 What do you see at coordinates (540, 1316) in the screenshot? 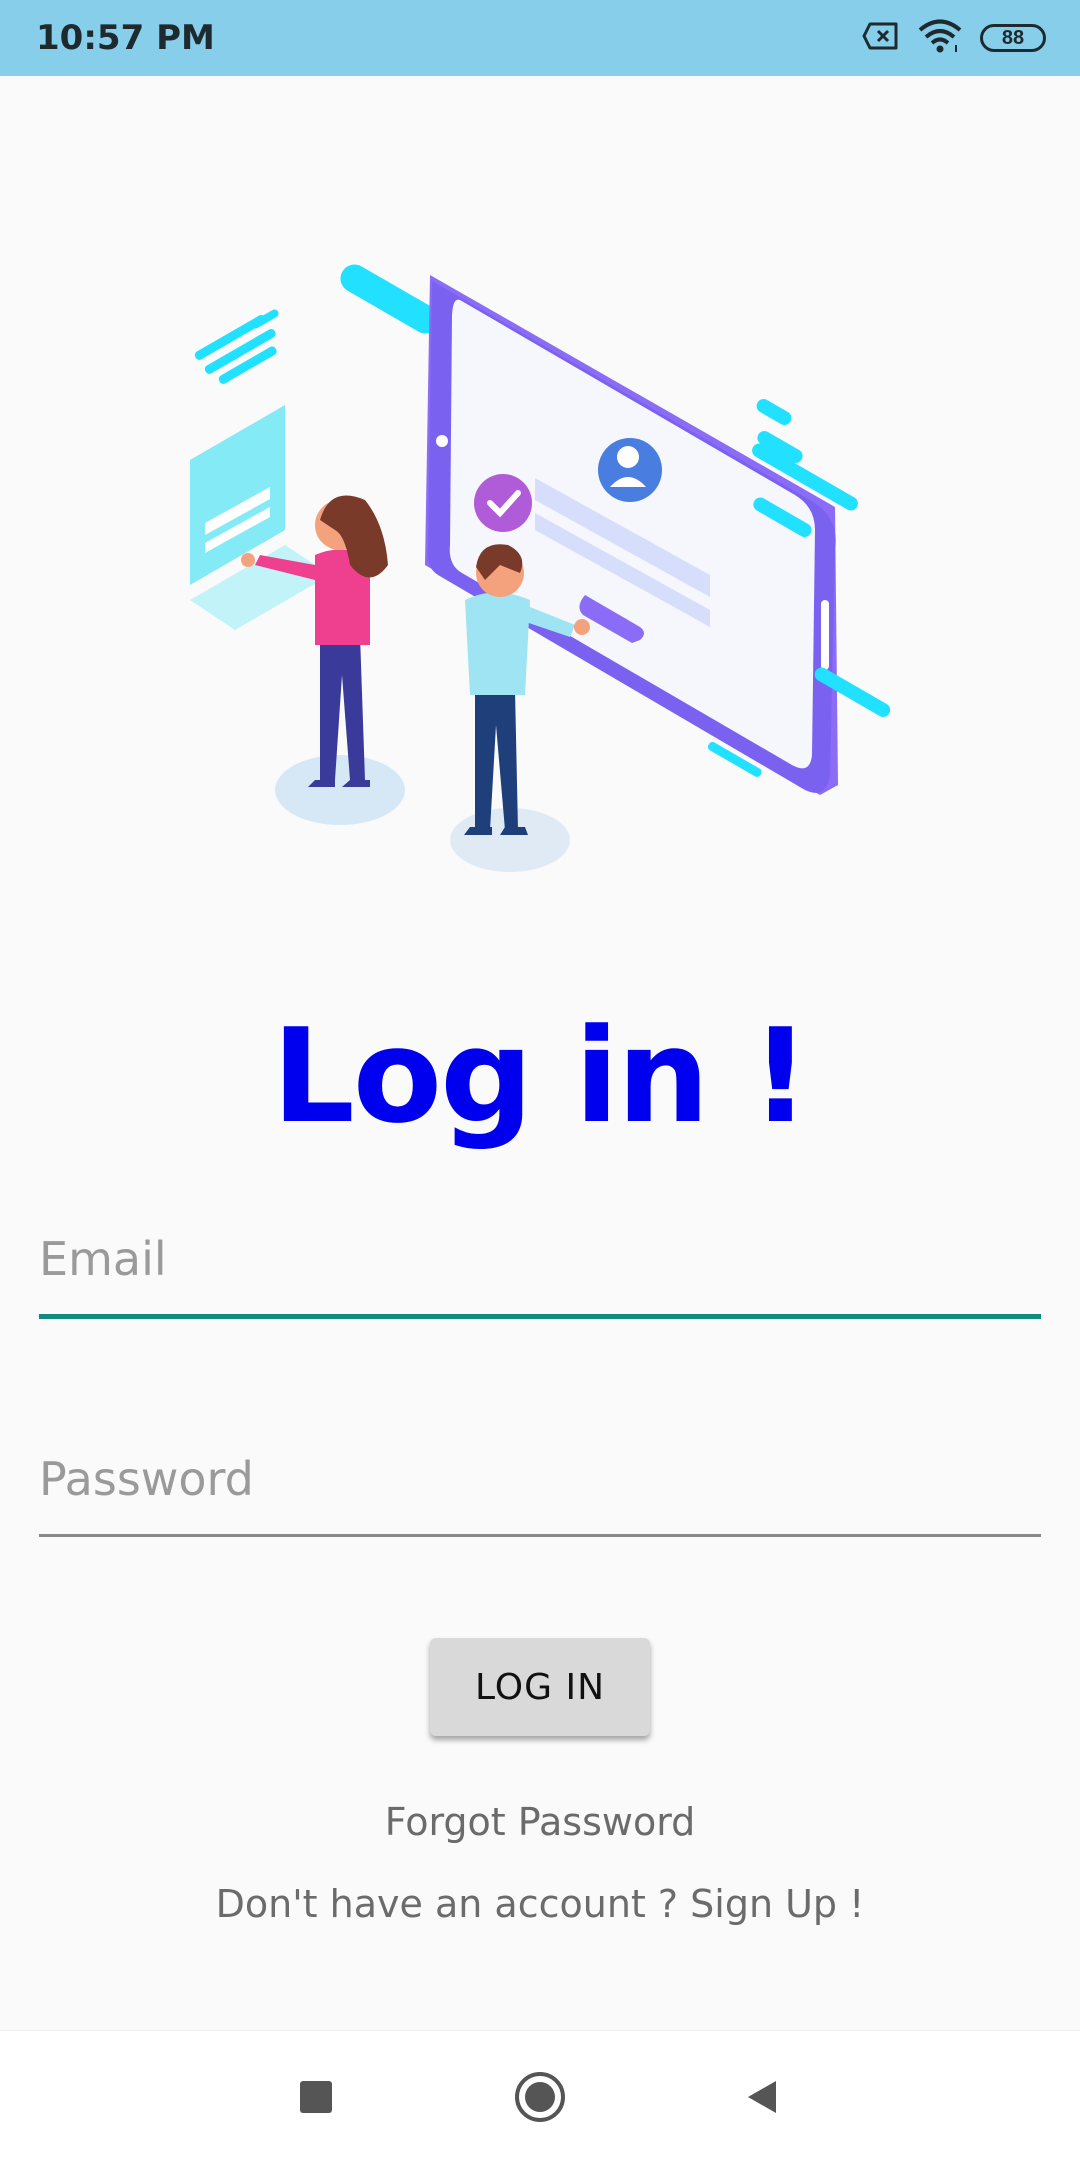
I see `email-underline` at bounding box center [540, 1316].